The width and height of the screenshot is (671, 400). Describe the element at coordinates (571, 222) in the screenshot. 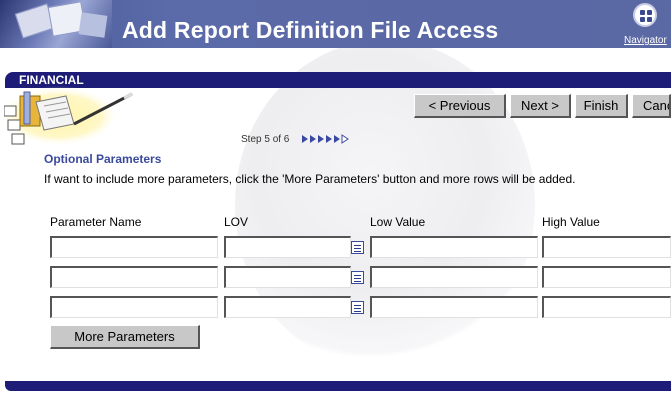

I see `column-header-high-value: High Value` at that location.